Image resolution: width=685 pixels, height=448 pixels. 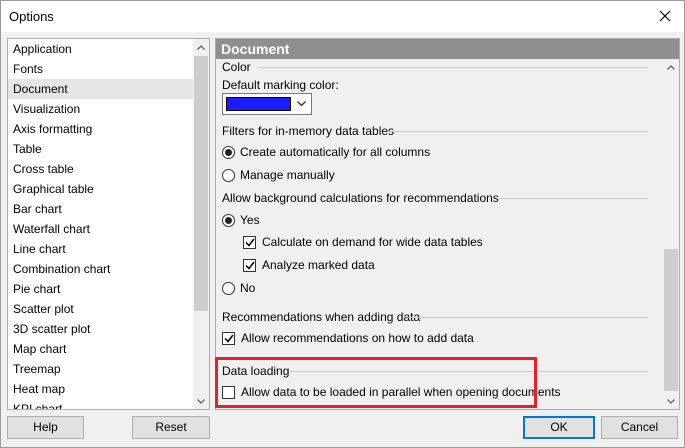 I want to click on cancel-button: Cancel, so click(x=639, y=427).